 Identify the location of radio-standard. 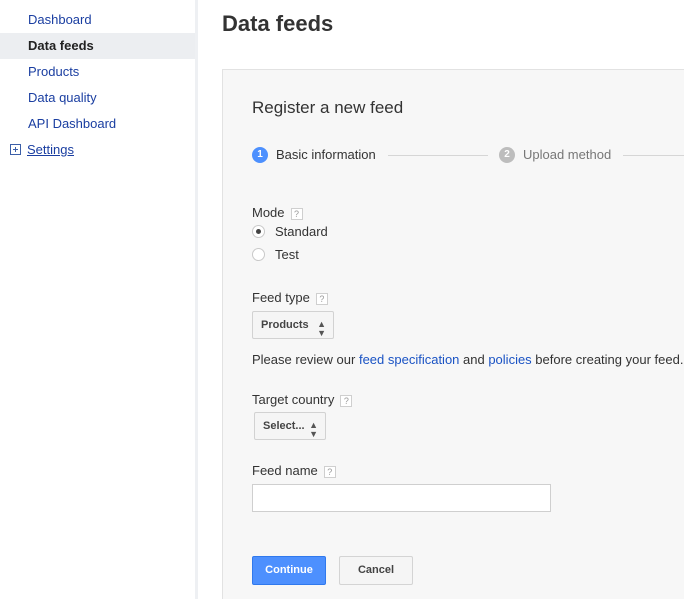
(258, 231).